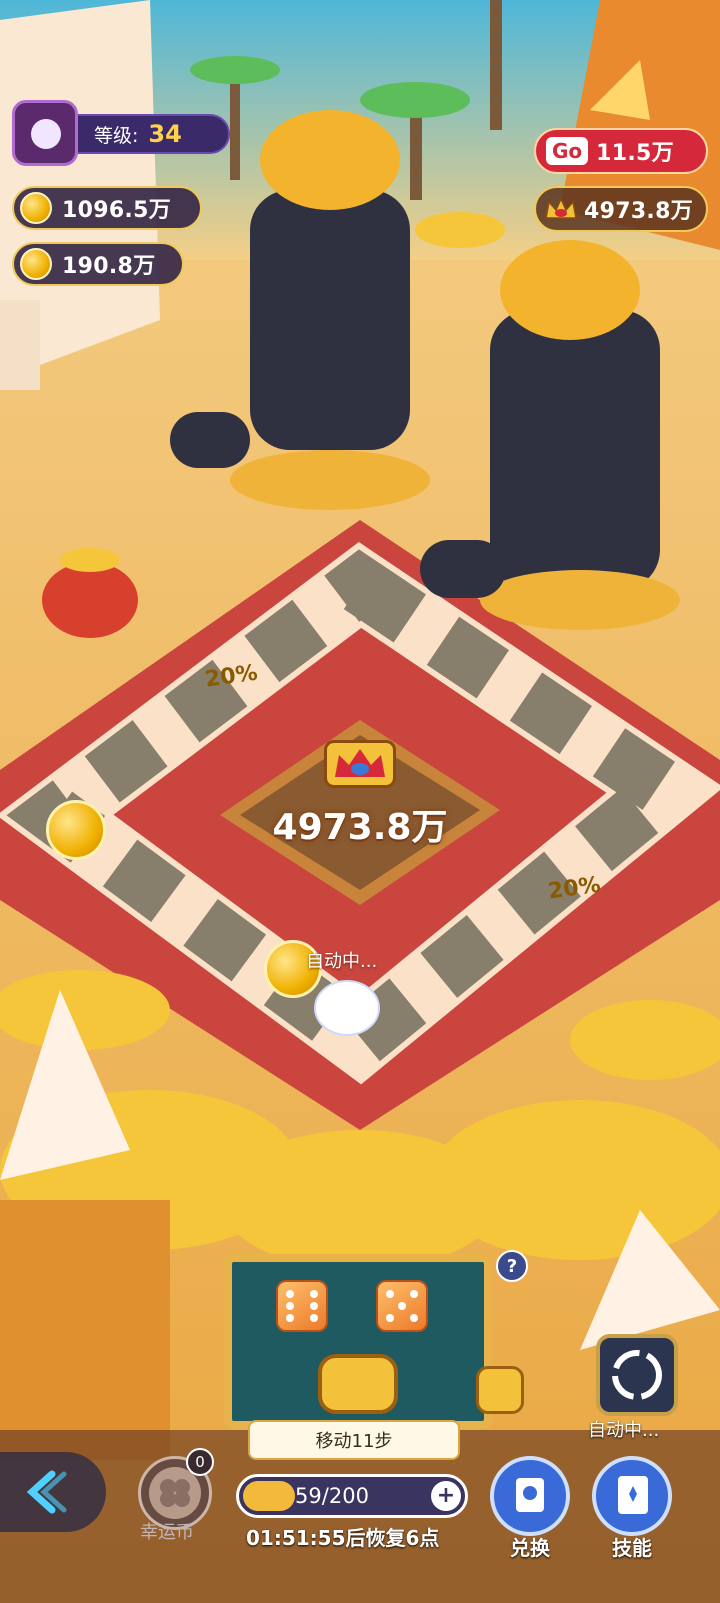 The width and height of the screenshot is (720, 1603). I want to click on energy-recover-timer: 01:51:55后恢复6点, so click(343, 1538).